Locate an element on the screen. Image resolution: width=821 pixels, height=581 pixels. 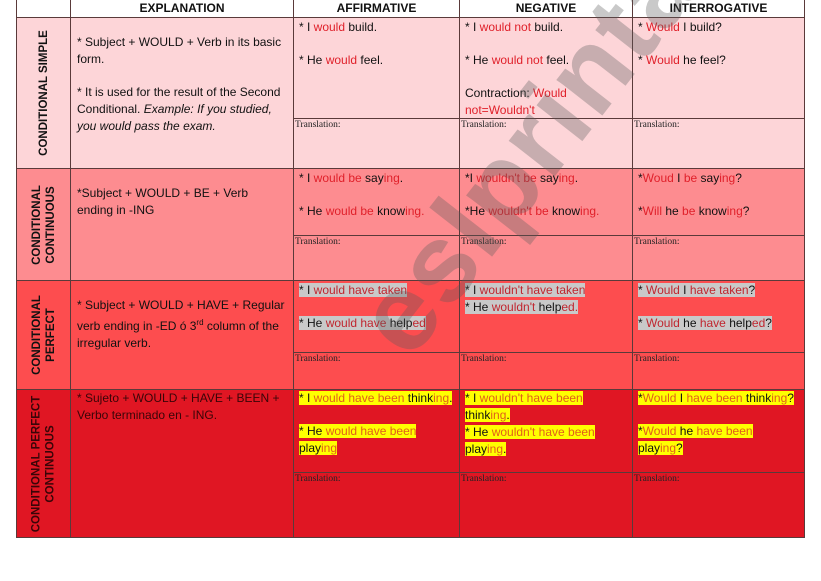
sentence-fragment: Contraction: is located at coordinates (499, 93).